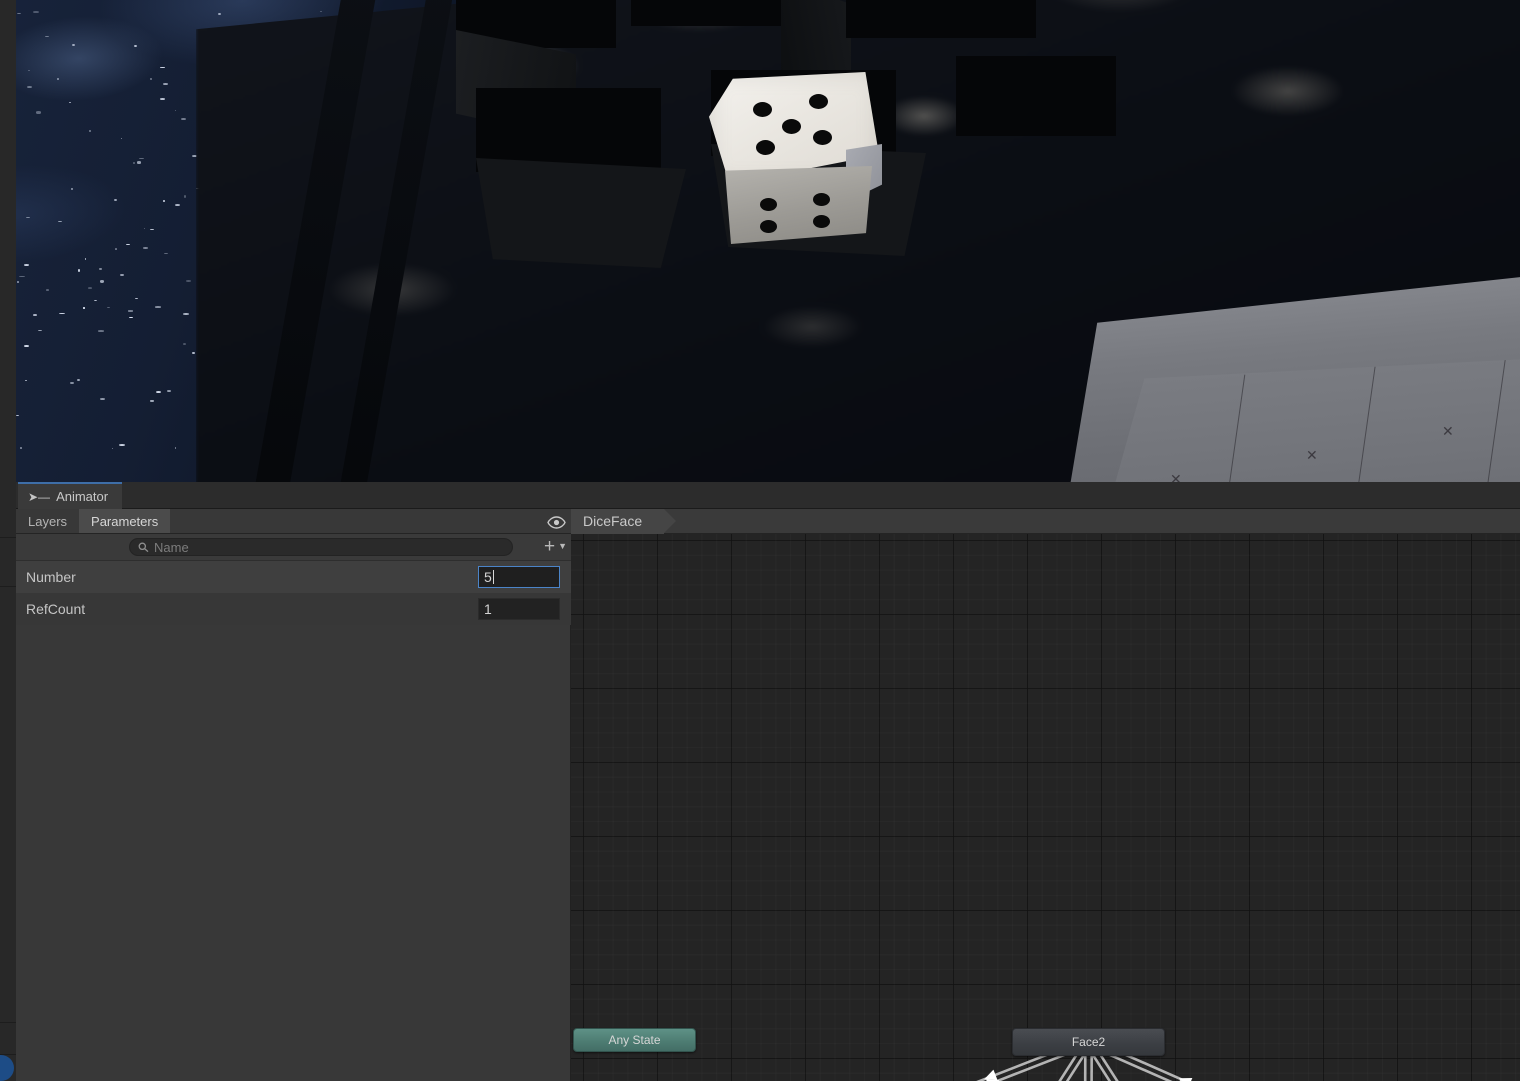 The width and height of the screenshot is (1520, 1081). I want to click on breadcrumb: DiceFace, so click(1045, 521).